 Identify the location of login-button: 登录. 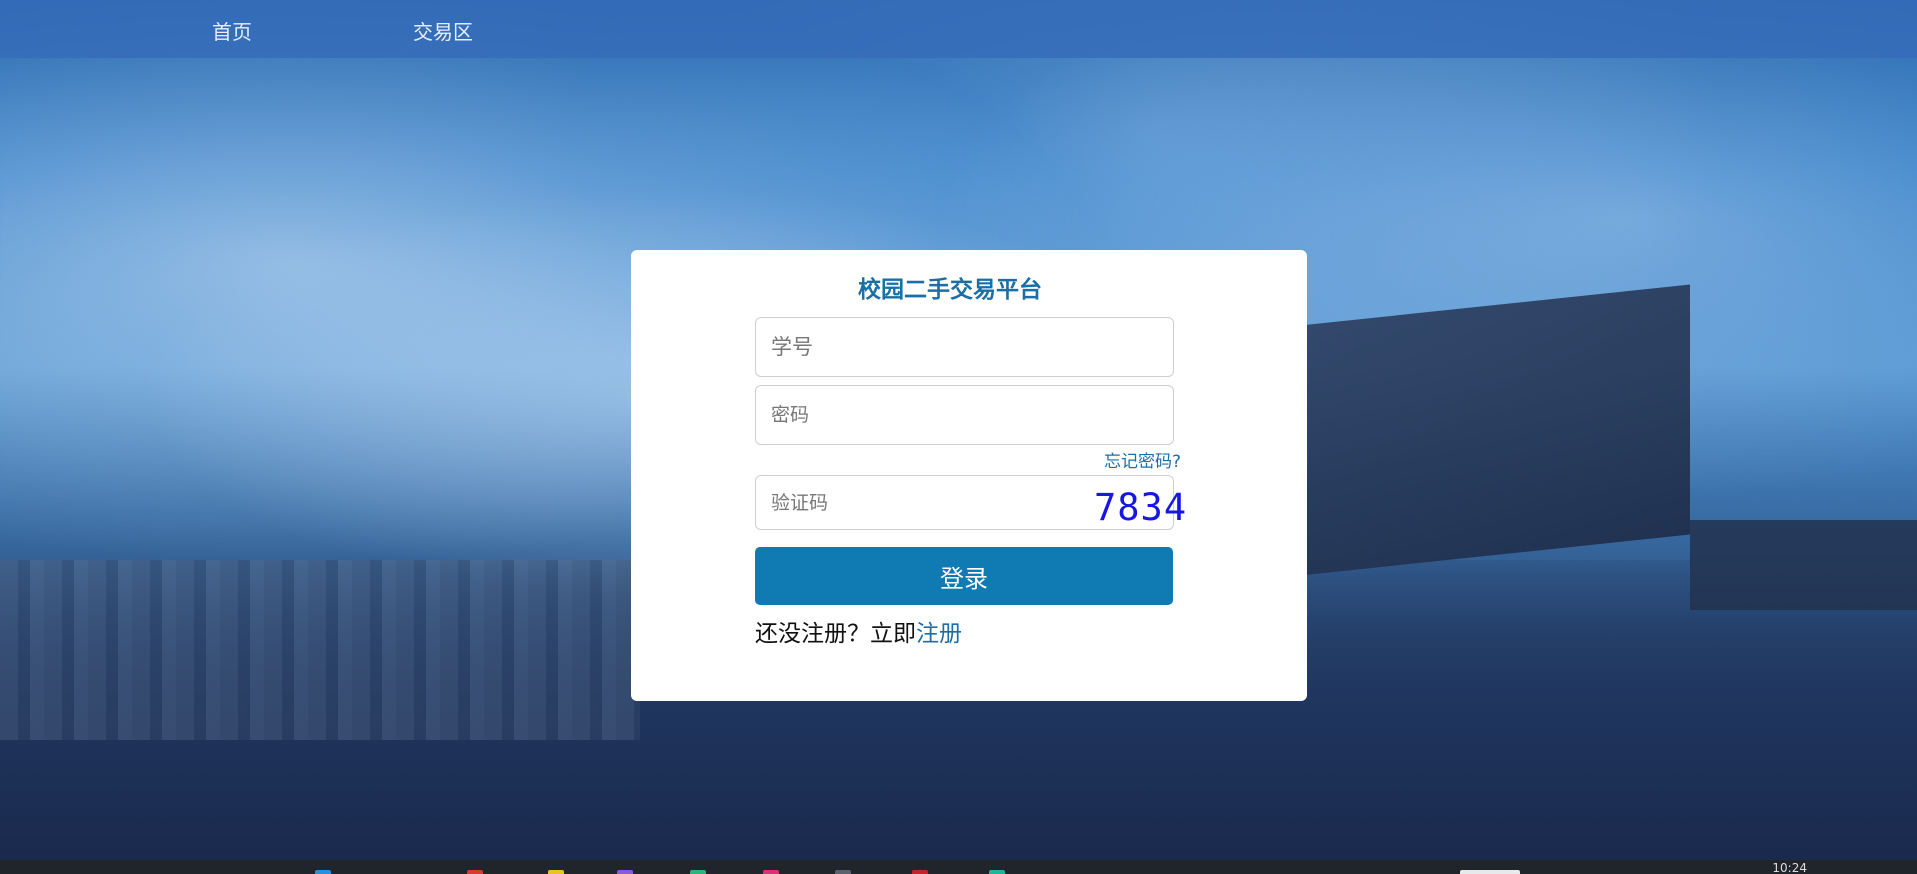
(964, 576).